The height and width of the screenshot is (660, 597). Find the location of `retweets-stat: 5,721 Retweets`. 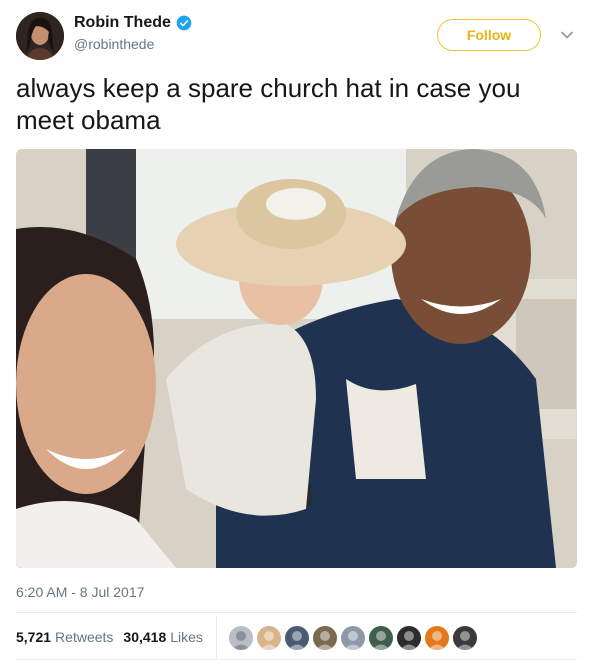

retweets-stat: 5,721 Retweets is located at coordinates (64, 637).